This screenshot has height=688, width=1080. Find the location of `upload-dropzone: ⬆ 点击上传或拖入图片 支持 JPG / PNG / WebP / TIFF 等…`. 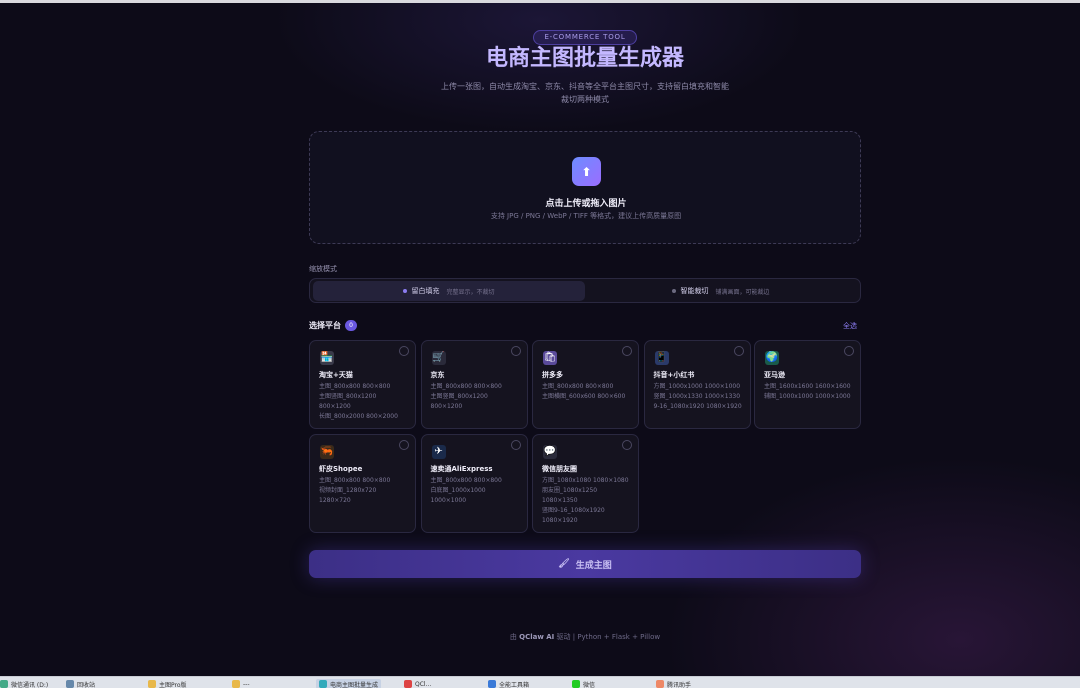

upload-dropzone: ⬆ 点击上传或拖入图片 支持 JPG / PNG / WebP / TIFF 等… is located at coordinates (585, 187).